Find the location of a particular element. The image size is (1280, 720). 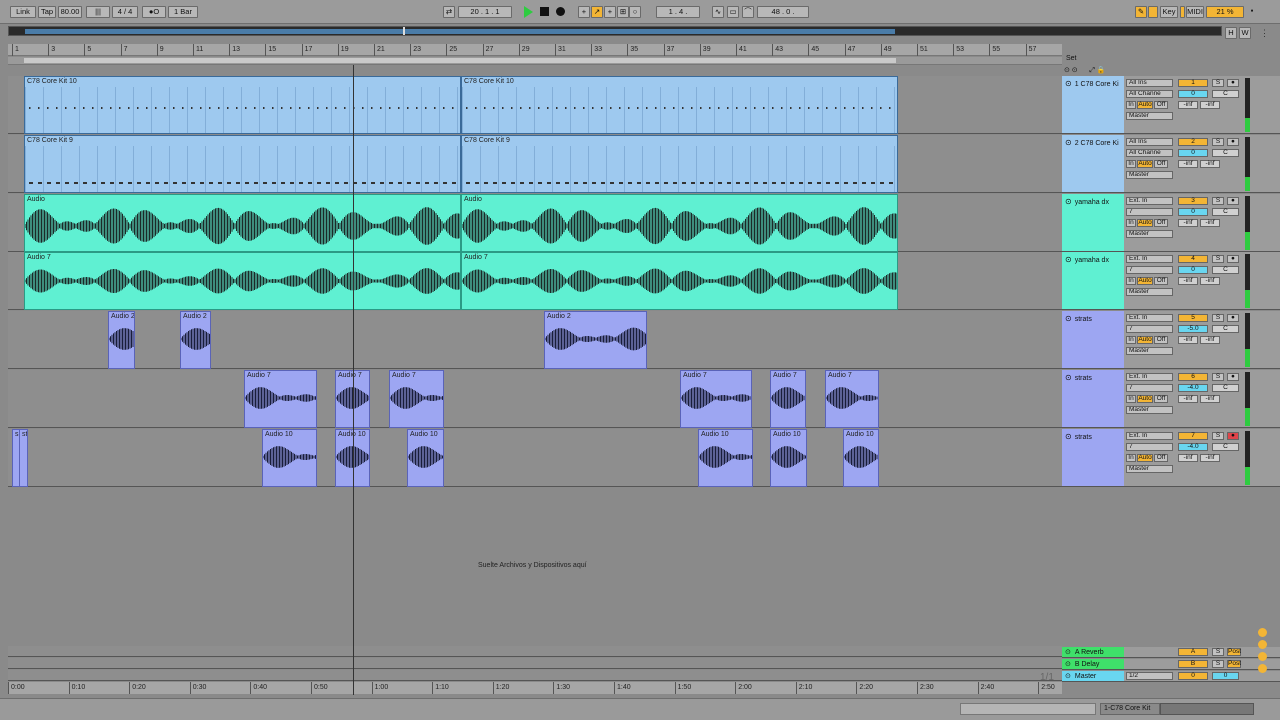

link-button: Link is located at coordinates (23, 12).